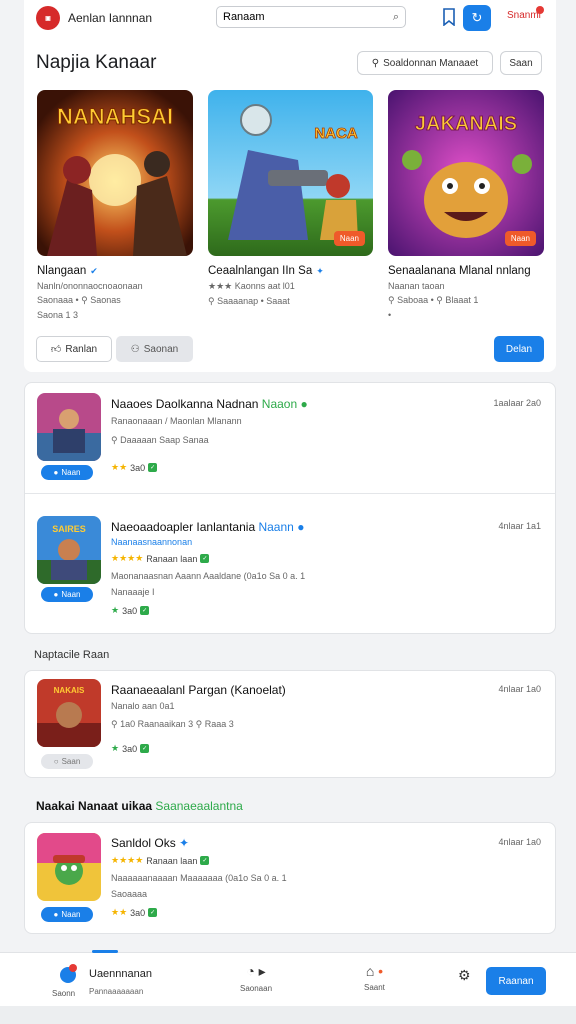  Describe the element at coordinates (116, 991) in the screenshot. I see `user-subtitle: Pannaaaaaaan` at that location.